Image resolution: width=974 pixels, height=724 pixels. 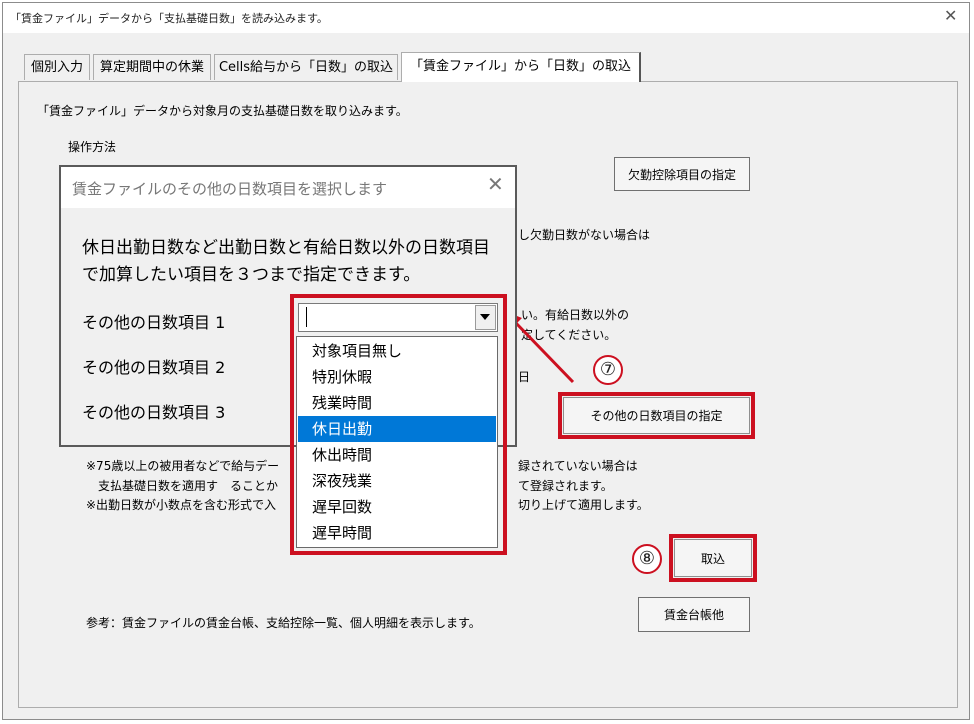 What do you see at coordinates (398, 317) in the screenshot?
I see `field-1-combo` at bounding box center [398, 317].